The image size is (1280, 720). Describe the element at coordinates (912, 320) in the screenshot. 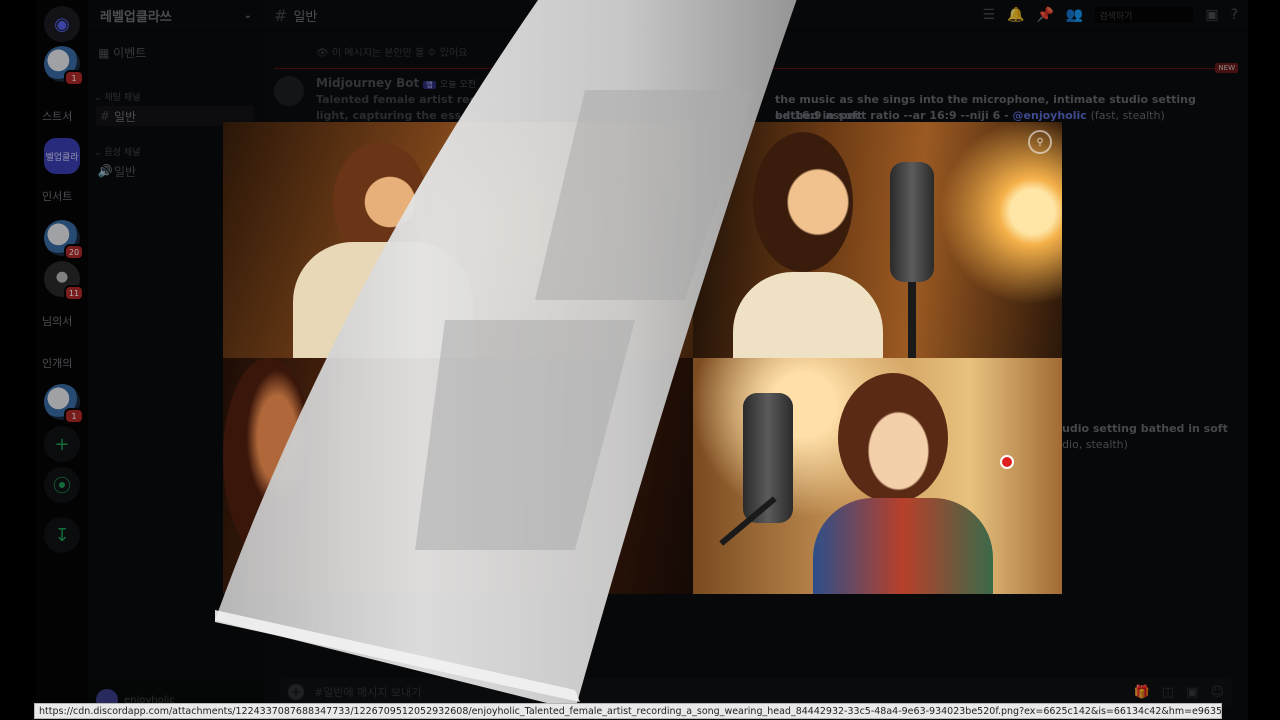

I see `mic-stand` at that location.